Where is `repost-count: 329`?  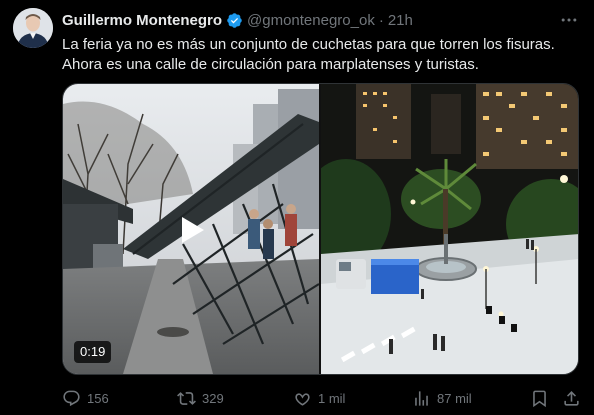 repost-count: 329 is located at coordinates (213, 398).